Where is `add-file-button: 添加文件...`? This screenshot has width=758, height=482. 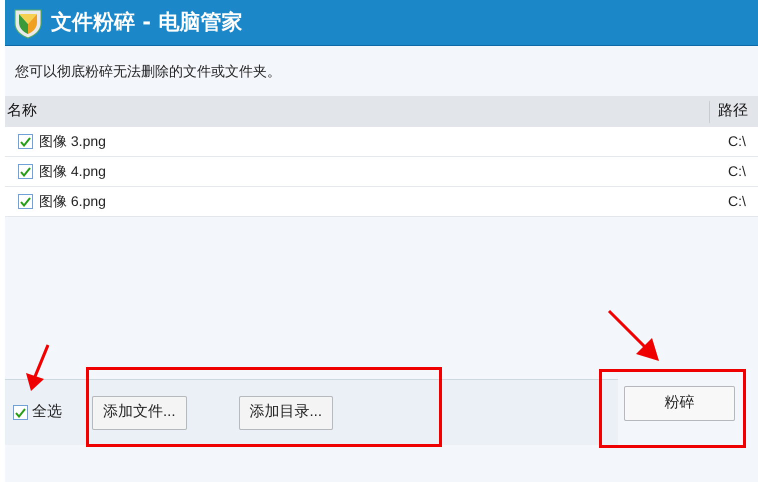 add-file-button: 添加文件... is located at coordinates (139, 413).